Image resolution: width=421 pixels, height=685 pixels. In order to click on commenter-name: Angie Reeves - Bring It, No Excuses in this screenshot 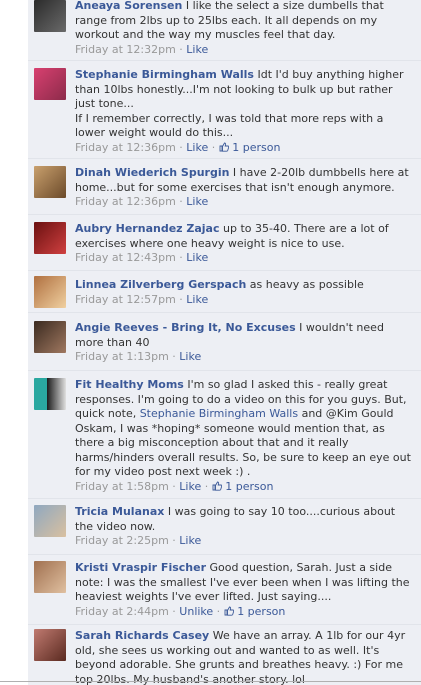, I will do `click(185, 327)`.